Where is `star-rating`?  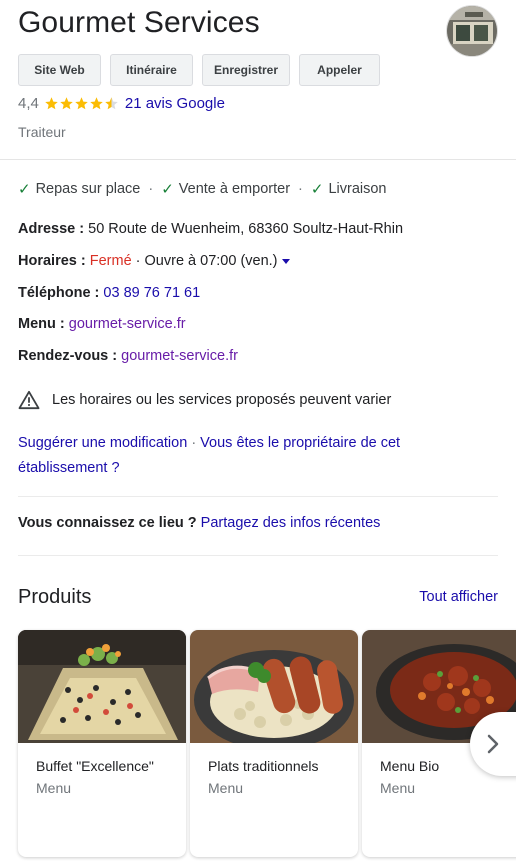 star-rating is located at coordinates (81, 103).